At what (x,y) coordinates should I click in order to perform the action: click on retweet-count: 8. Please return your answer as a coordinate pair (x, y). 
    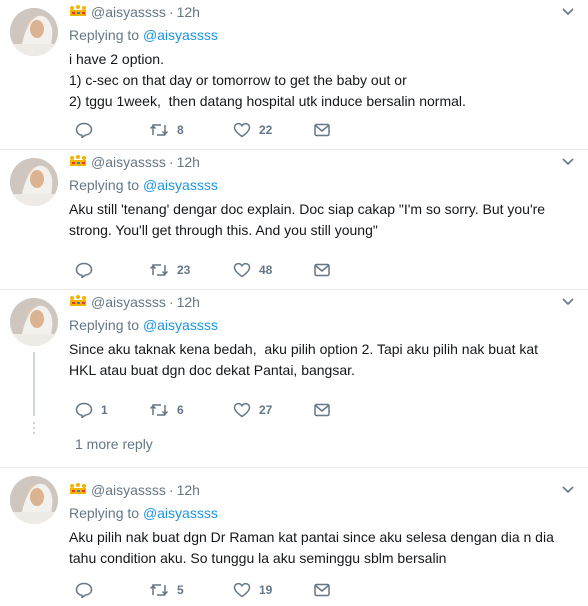
    Looking at the image, I should click on (180, 130).